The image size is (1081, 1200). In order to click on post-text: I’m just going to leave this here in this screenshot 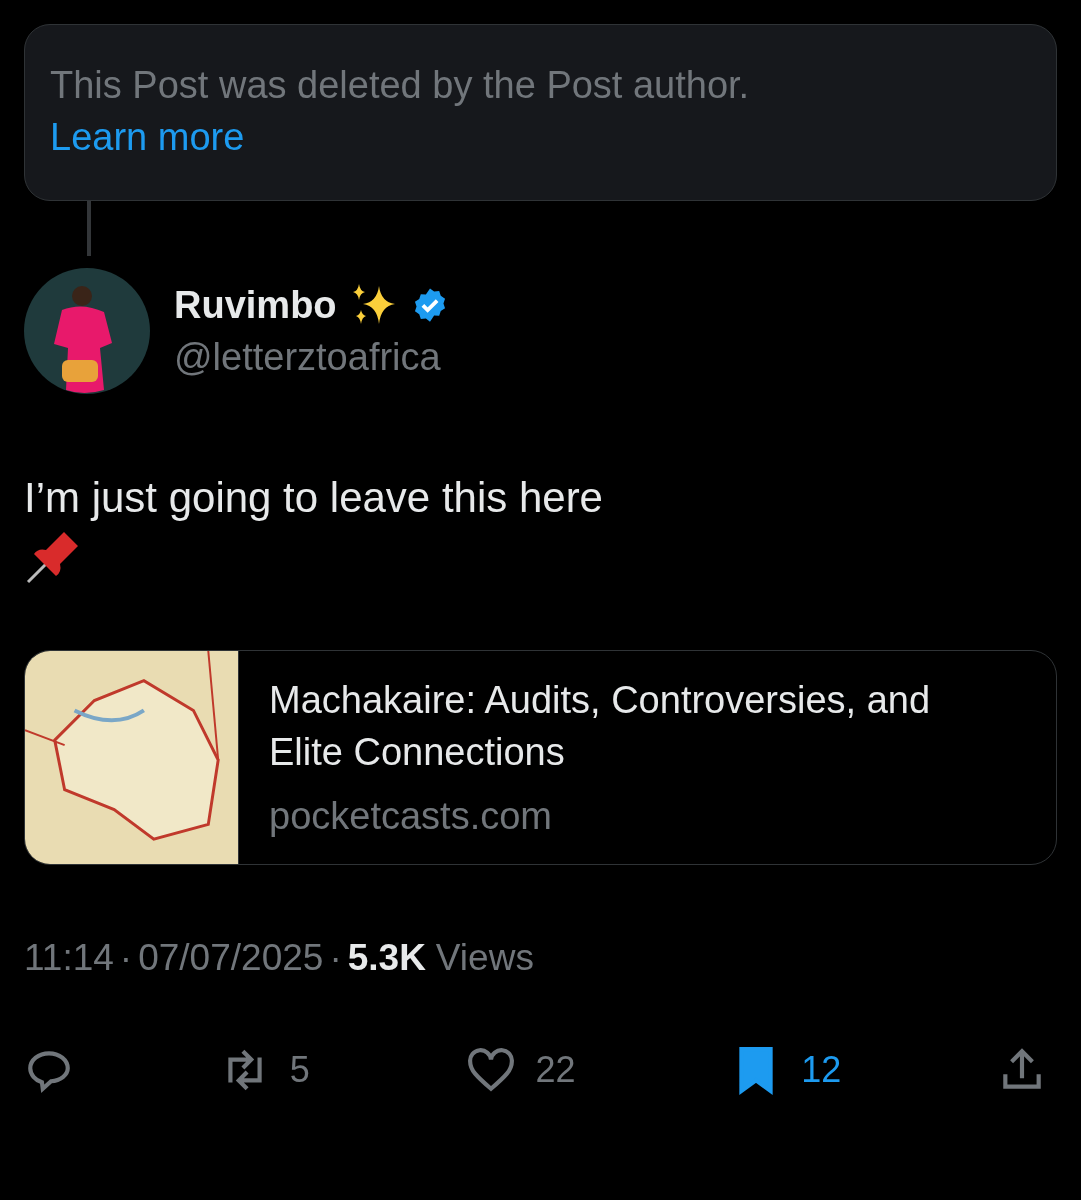, I will do `click(314, 498)`.